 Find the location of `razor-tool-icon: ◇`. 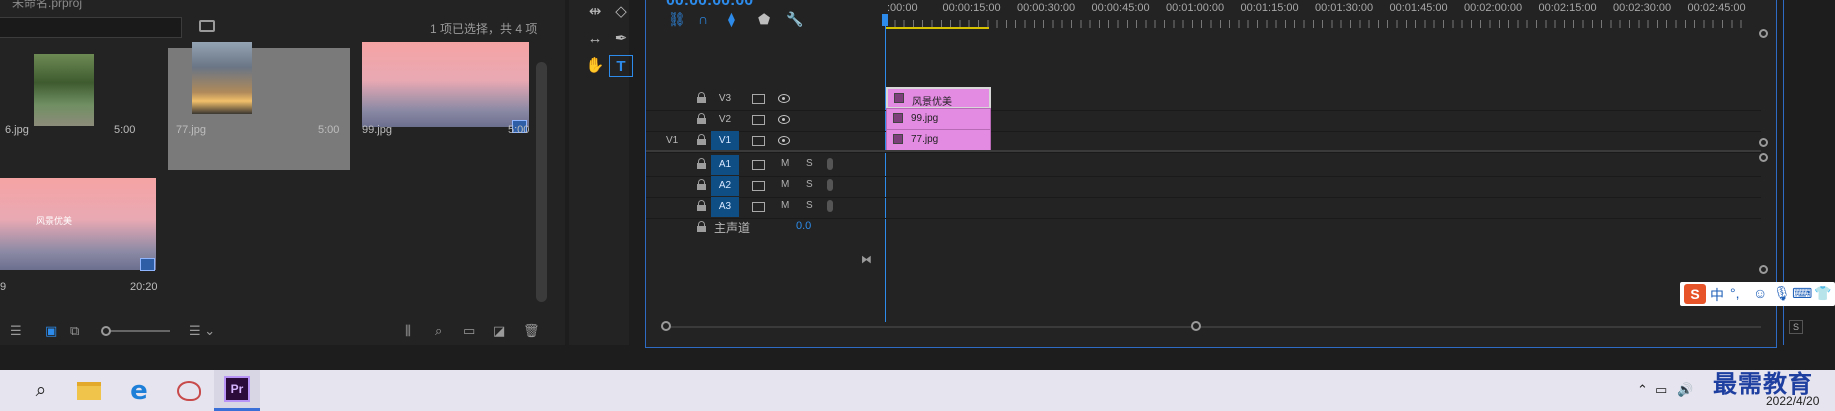

razor-tool-icon: ◇ is located at coordinates (621, 12).